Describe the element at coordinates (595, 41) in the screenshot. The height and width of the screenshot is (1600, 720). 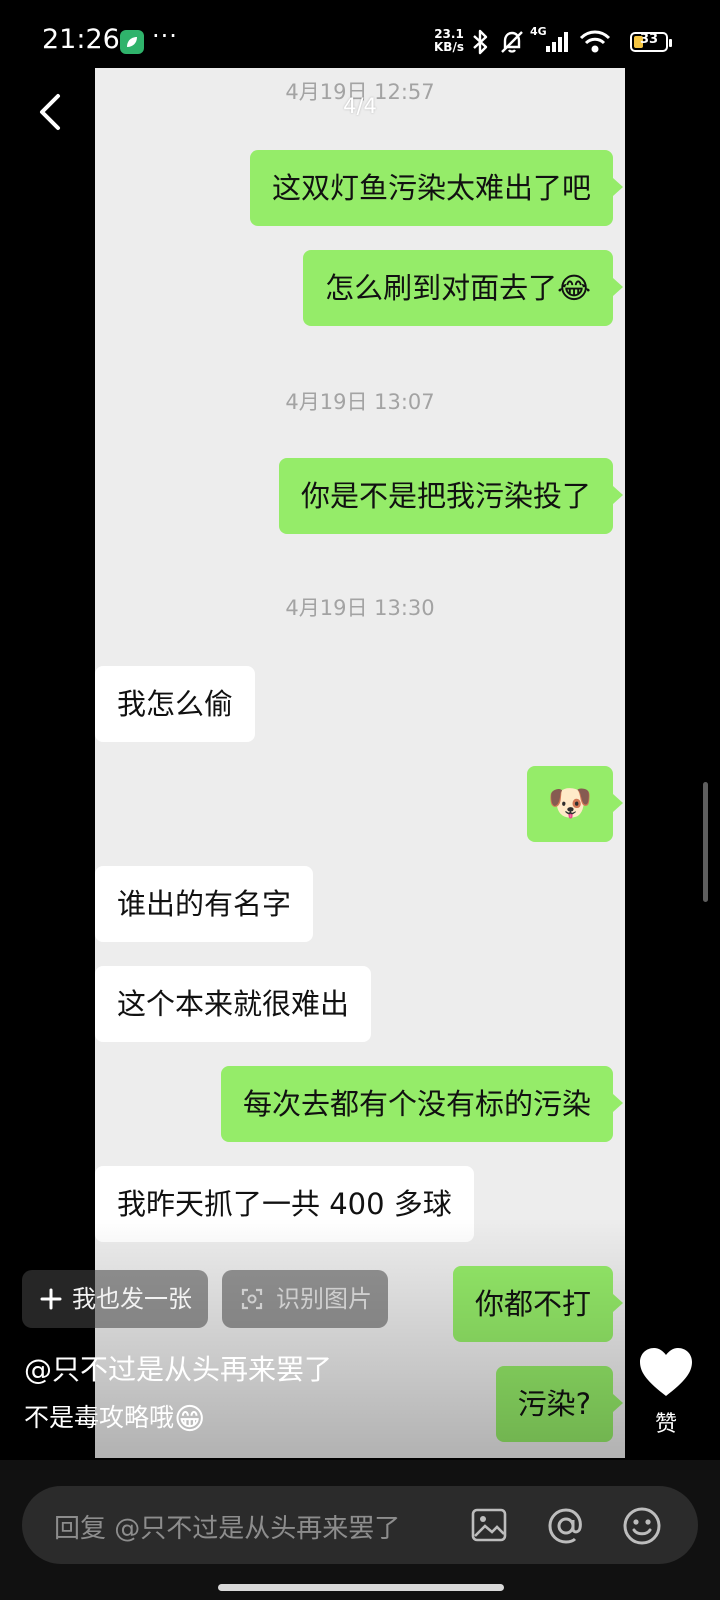
I see `wifi-icon` at that location.